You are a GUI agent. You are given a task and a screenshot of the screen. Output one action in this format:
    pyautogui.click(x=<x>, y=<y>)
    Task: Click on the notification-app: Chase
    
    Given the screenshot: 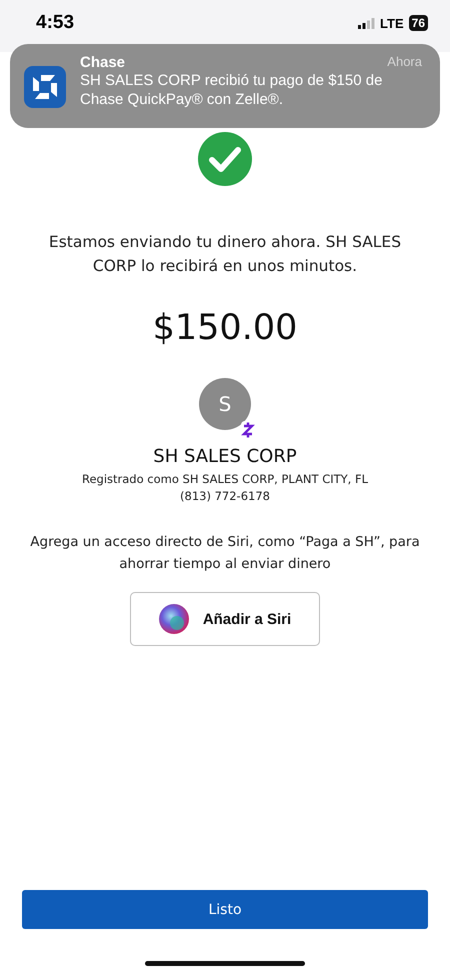 What is the action you would take?
    pyautogui.click(x=103, y=62)
    